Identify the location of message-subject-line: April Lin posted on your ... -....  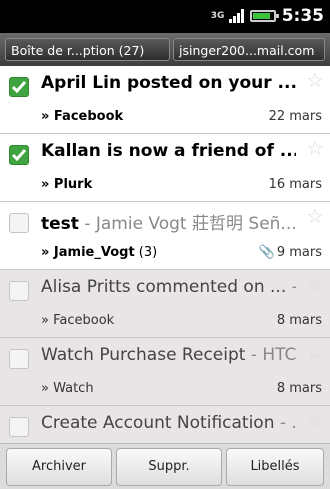
(168, 83).